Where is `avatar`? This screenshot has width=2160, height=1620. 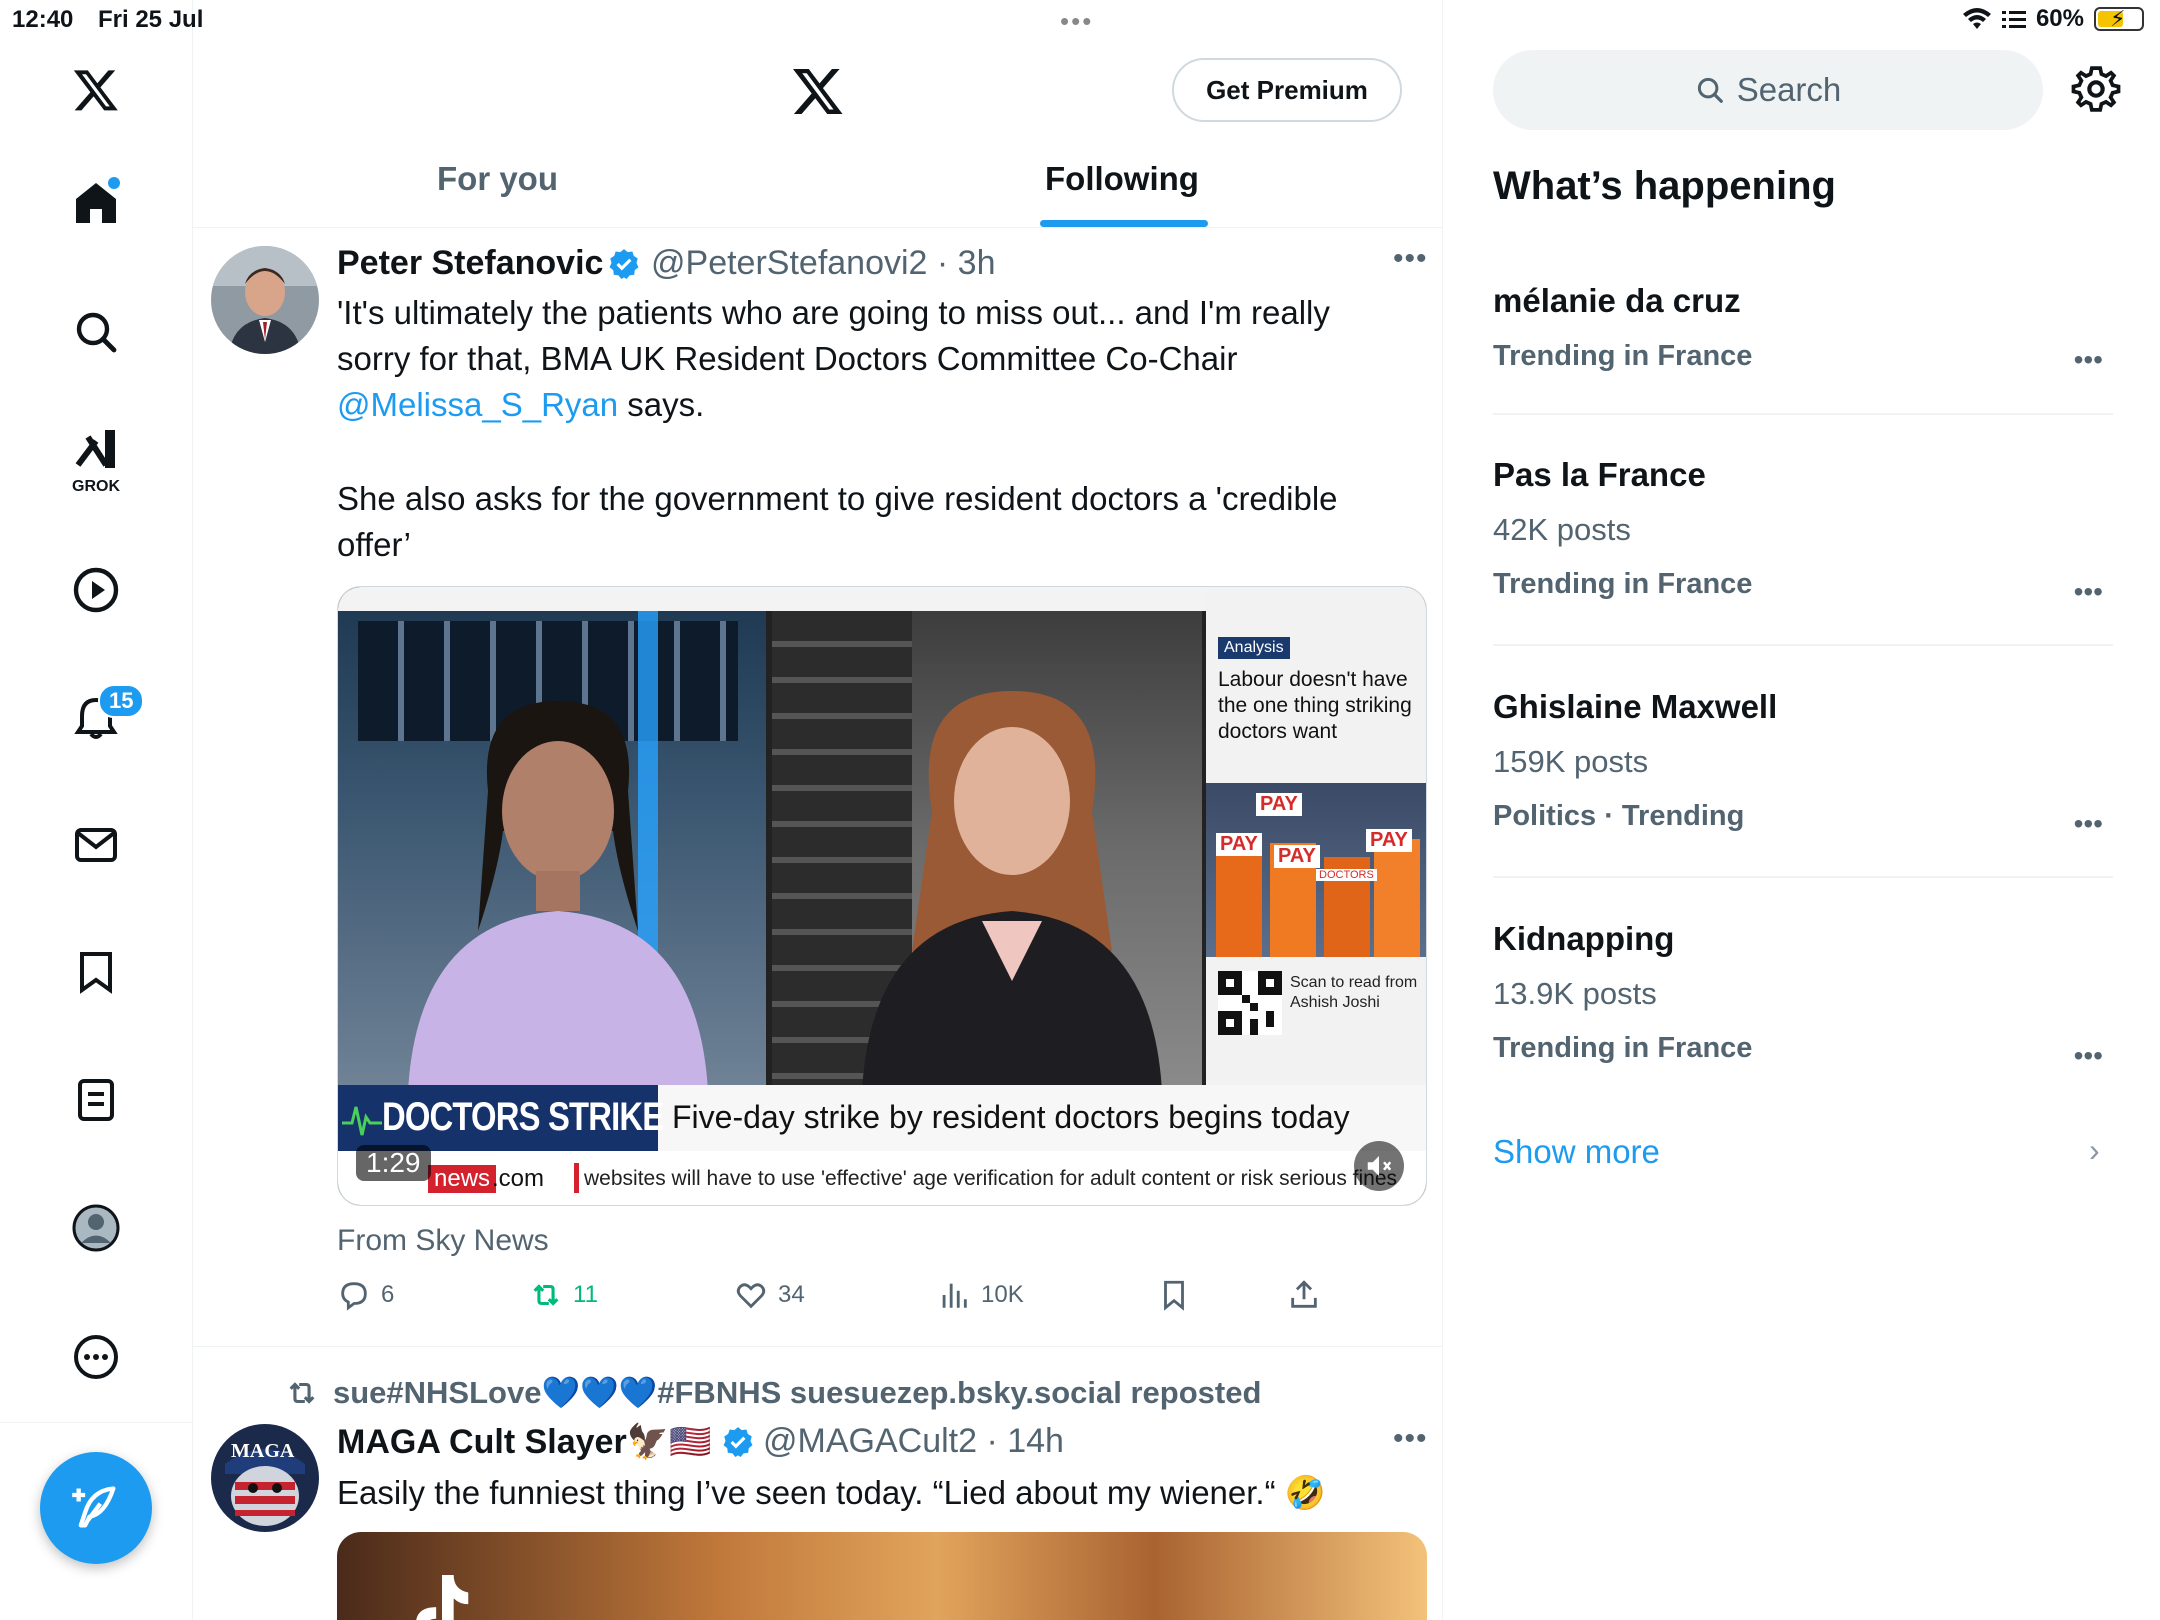
avatar is located at coordinates (265, 300).